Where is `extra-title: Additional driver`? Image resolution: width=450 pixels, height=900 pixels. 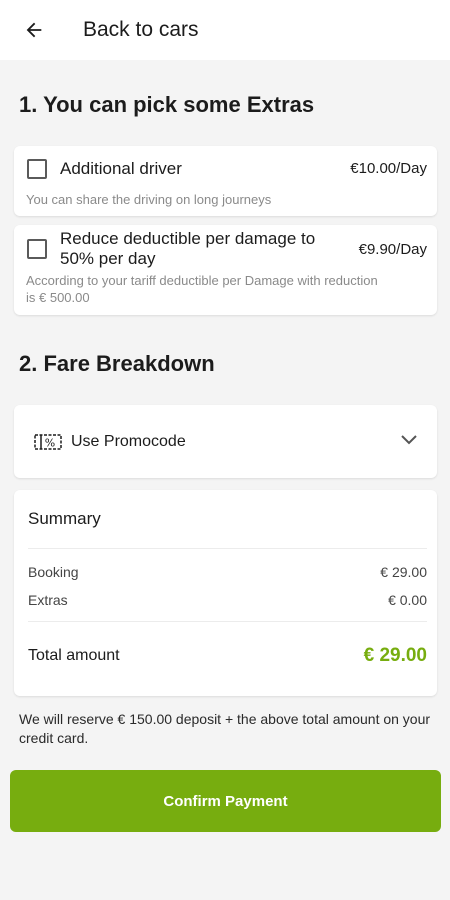
extra-title: Additional driver is located at coordinates (121, 168).